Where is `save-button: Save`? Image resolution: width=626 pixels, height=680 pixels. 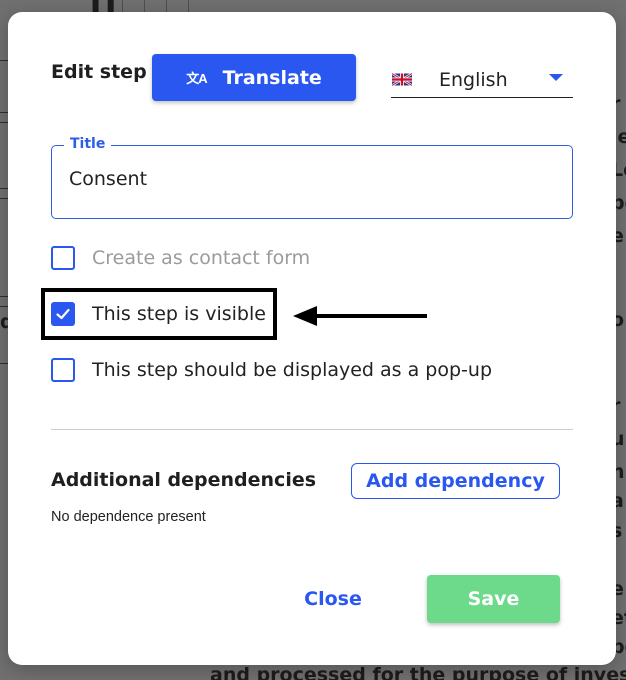
save-button: Save is located at coordinates (493, 599).